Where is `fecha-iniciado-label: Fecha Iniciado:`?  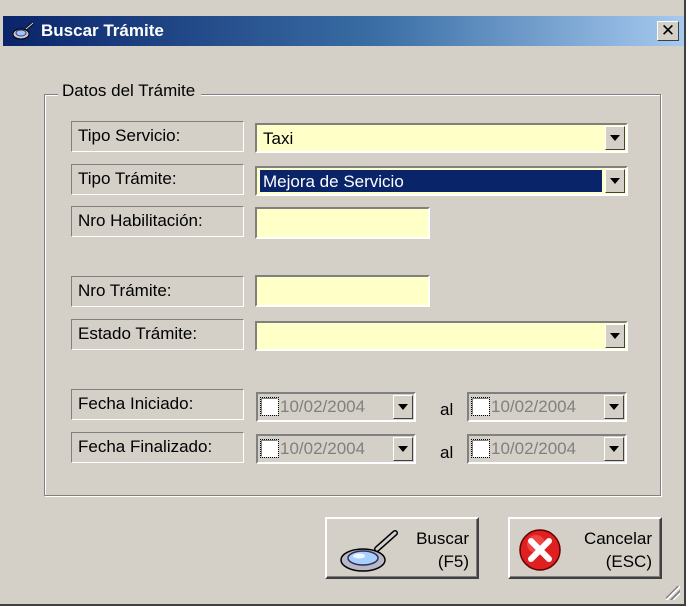
fecha-iniciado-label: Fecha Iniciado: is located at coordinates (157, 404).